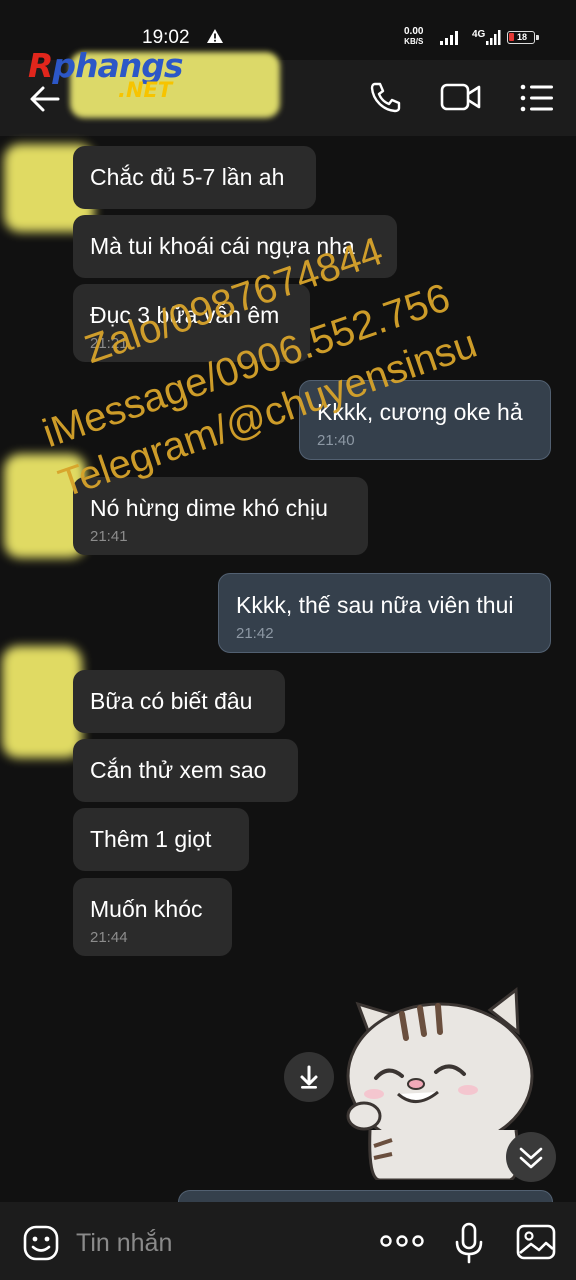 The width and height of the screenshot is (576, 1280). I want to click on network-speed-value: 0.00, so click(414, 31).